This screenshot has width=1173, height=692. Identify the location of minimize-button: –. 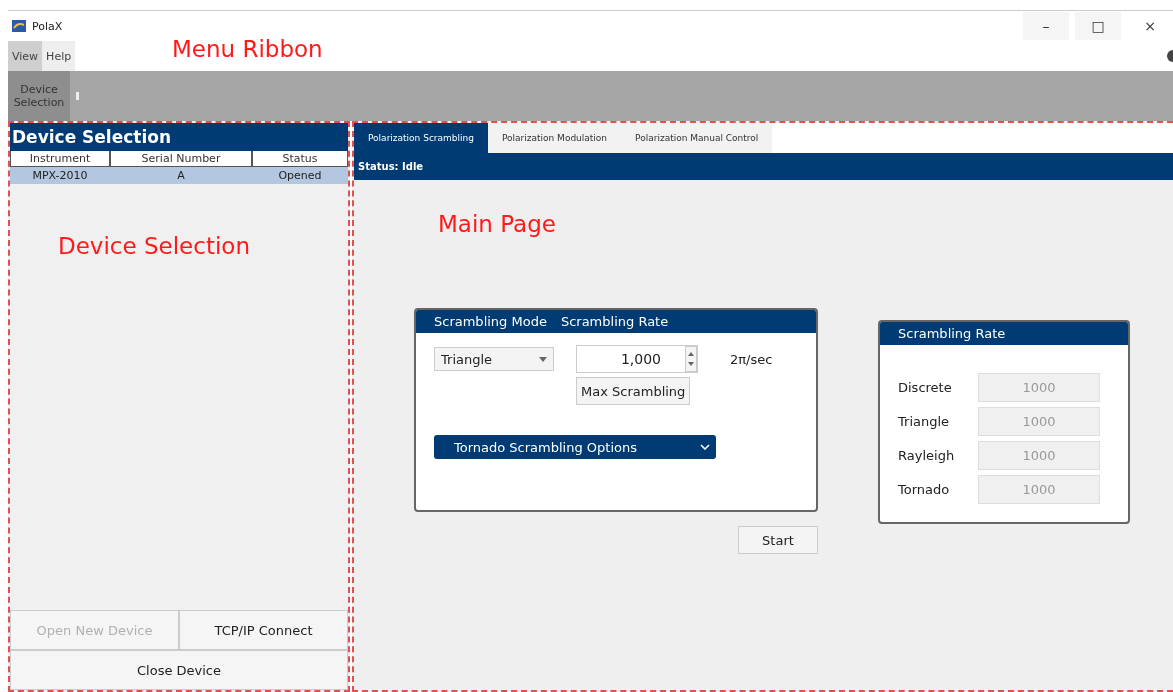
(1046, 26).